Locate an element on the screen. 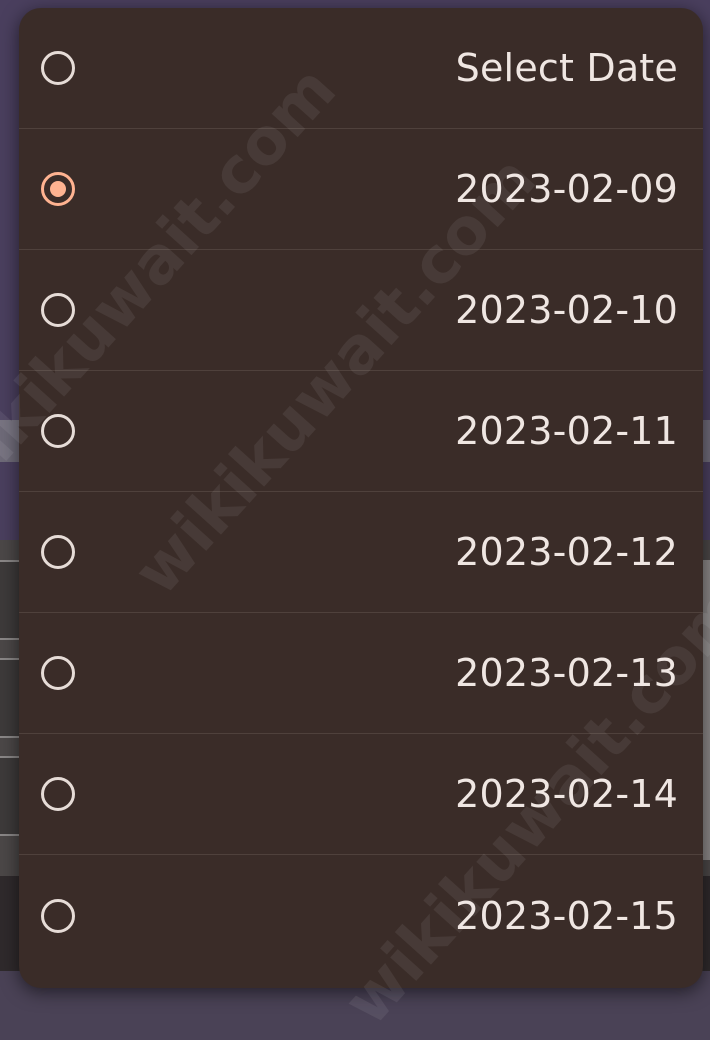 This screenshot has width=710, height=1040. option-label: 2023-02-13 is located at coordinates (566, 673).